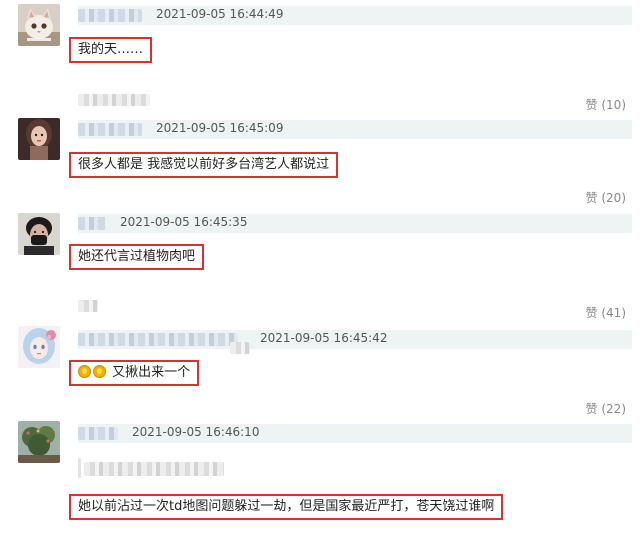 The width and height of the screenshot is (640, 538). I want to click on comment-timestamp: 2021-09-05 16:45:42, so click(324, 338).